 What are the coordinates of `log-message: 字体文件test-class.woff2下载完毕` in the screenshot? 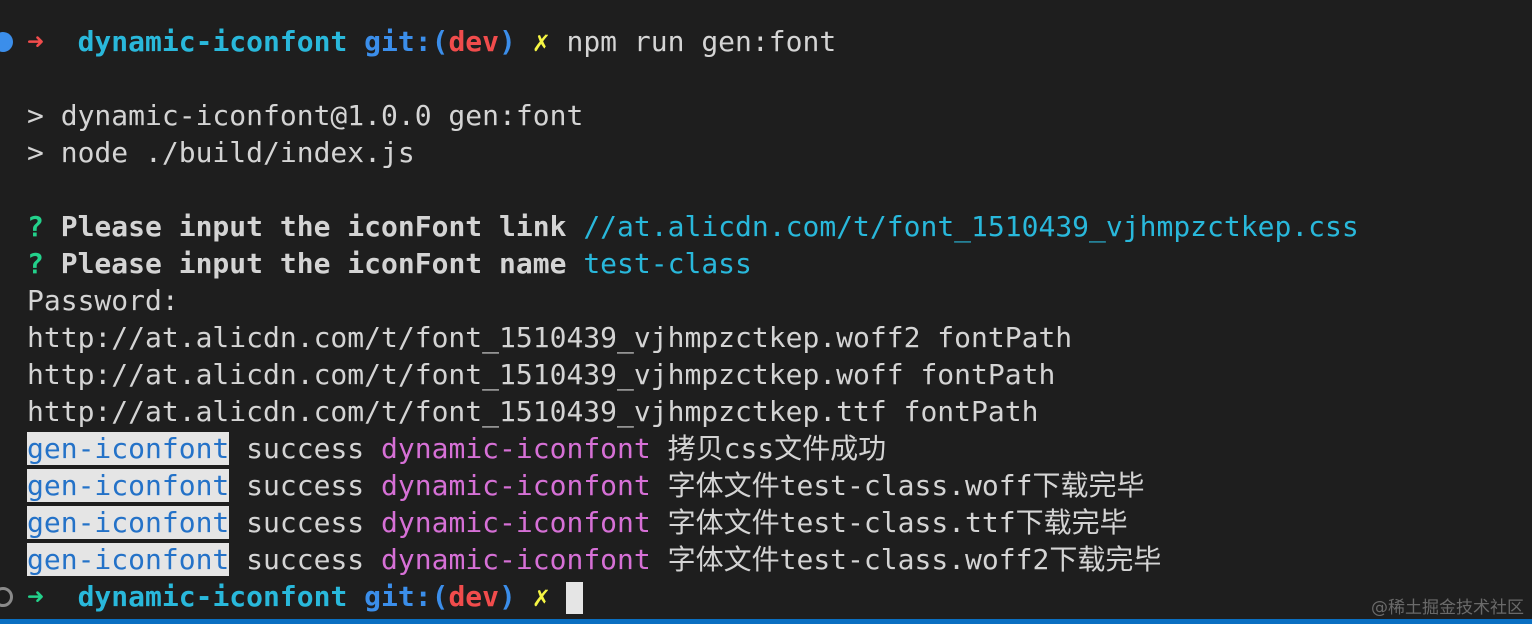 It's located at (914, 559).